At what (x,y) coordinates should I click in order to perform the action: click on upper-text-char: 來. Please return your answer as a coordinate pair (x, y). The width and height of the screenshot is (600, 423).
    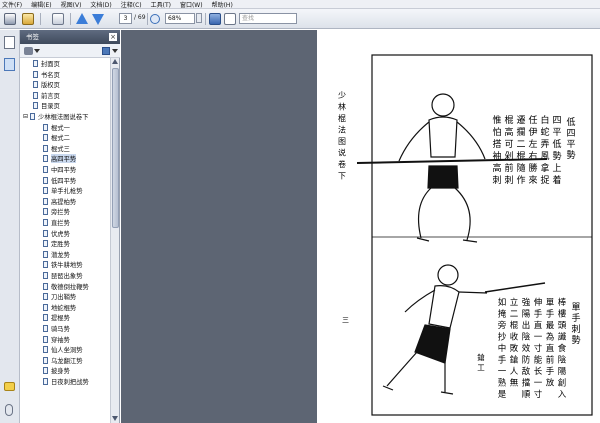
    Looking at the image, I should click on (532, 180).